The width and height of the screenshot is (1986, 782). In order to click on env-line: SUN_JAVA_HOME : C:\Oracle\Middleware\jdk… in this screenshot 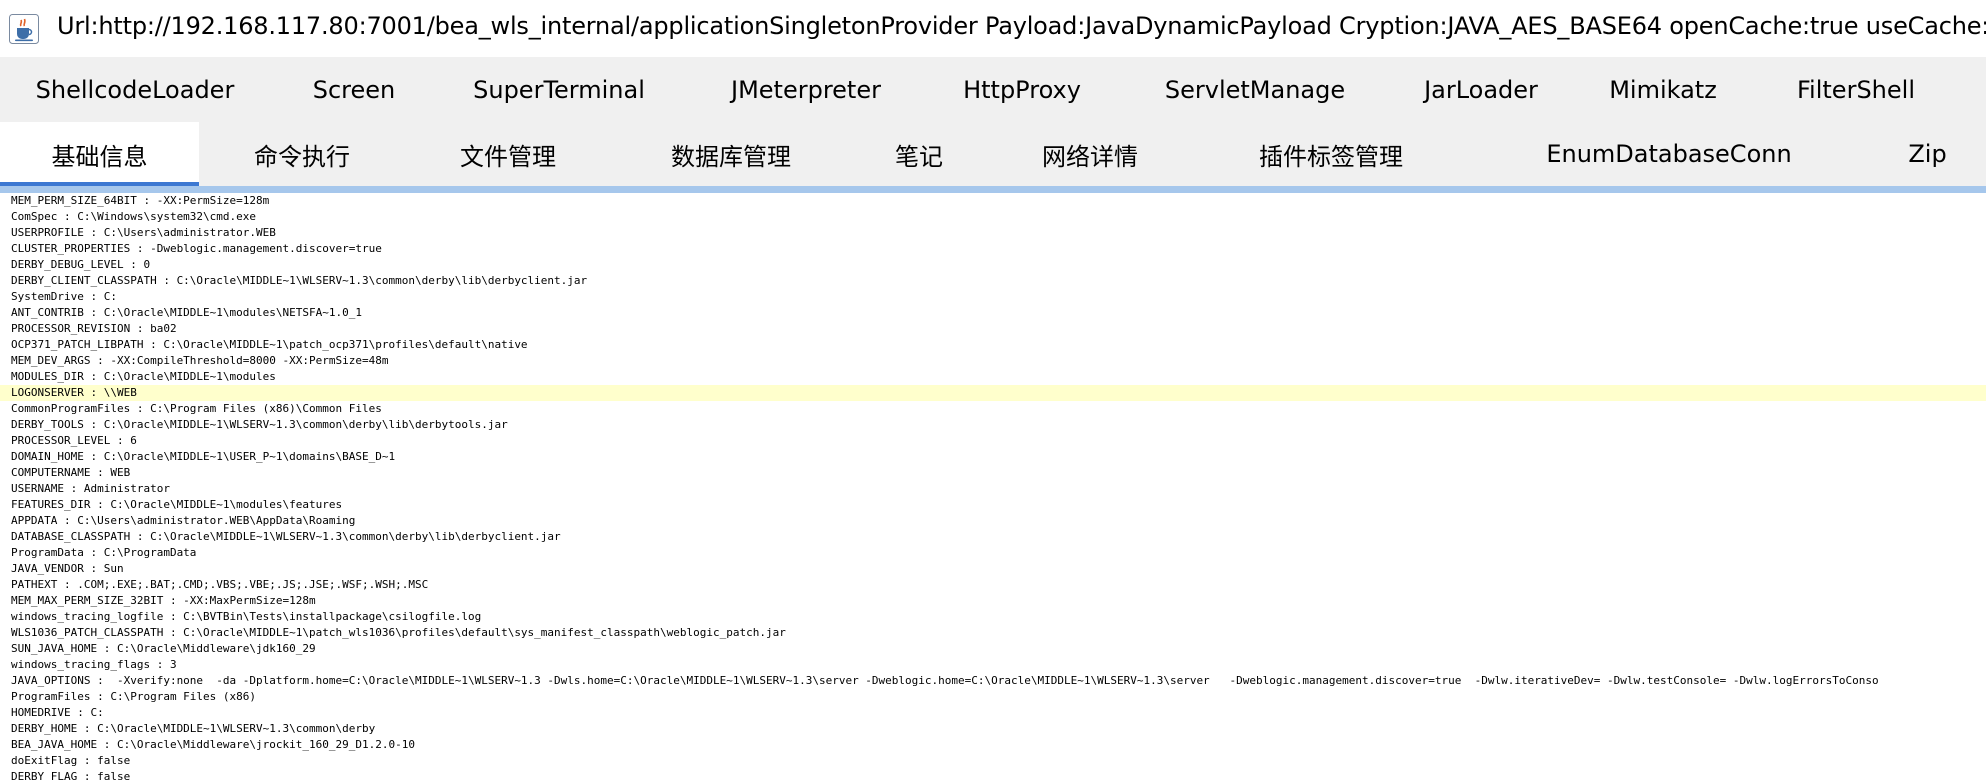, I will do `click(163, 648)`.